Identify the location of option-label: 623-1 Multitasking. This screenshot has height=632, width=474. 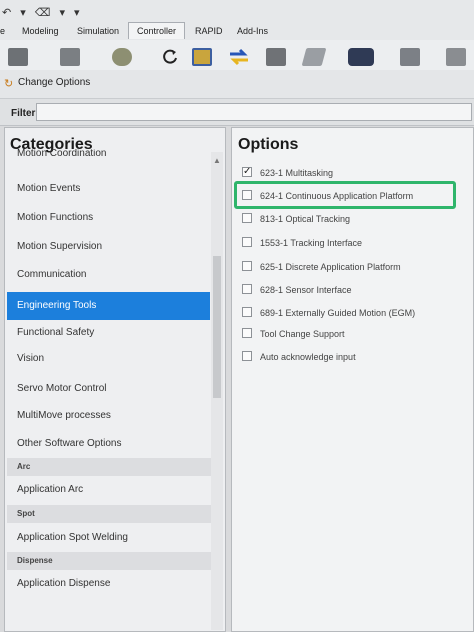
(297, 173).